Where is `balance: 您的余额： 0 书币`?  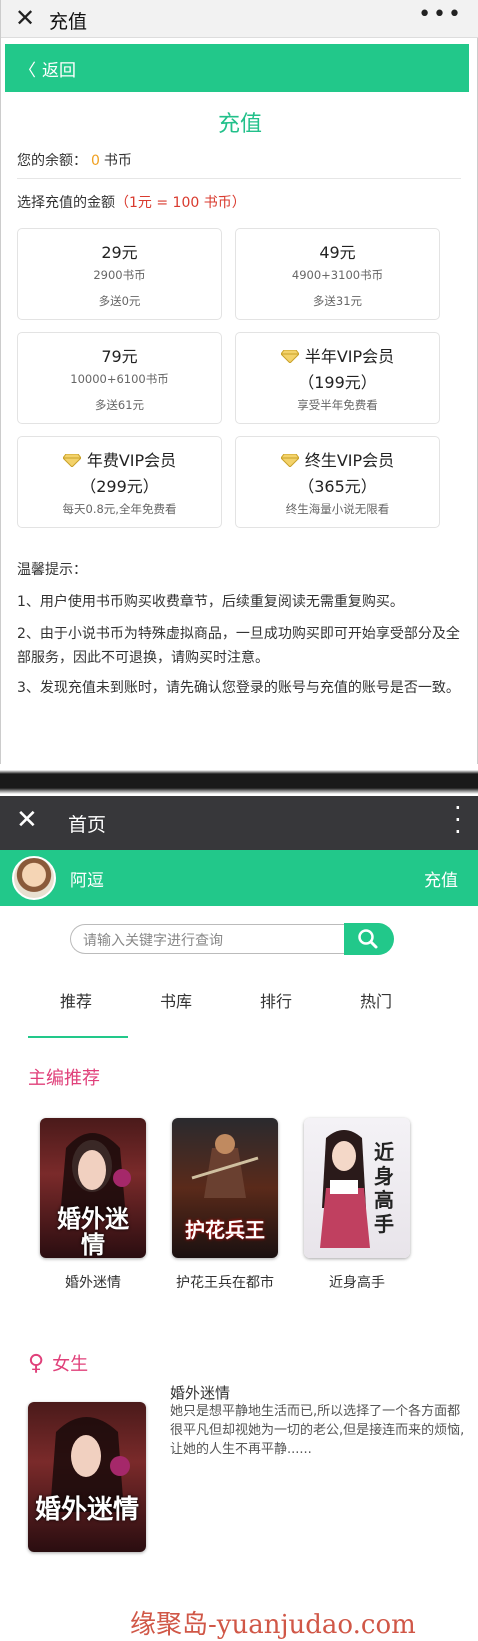 balance: 您的余额： 0 书币 is located at coordinates (74, 160).